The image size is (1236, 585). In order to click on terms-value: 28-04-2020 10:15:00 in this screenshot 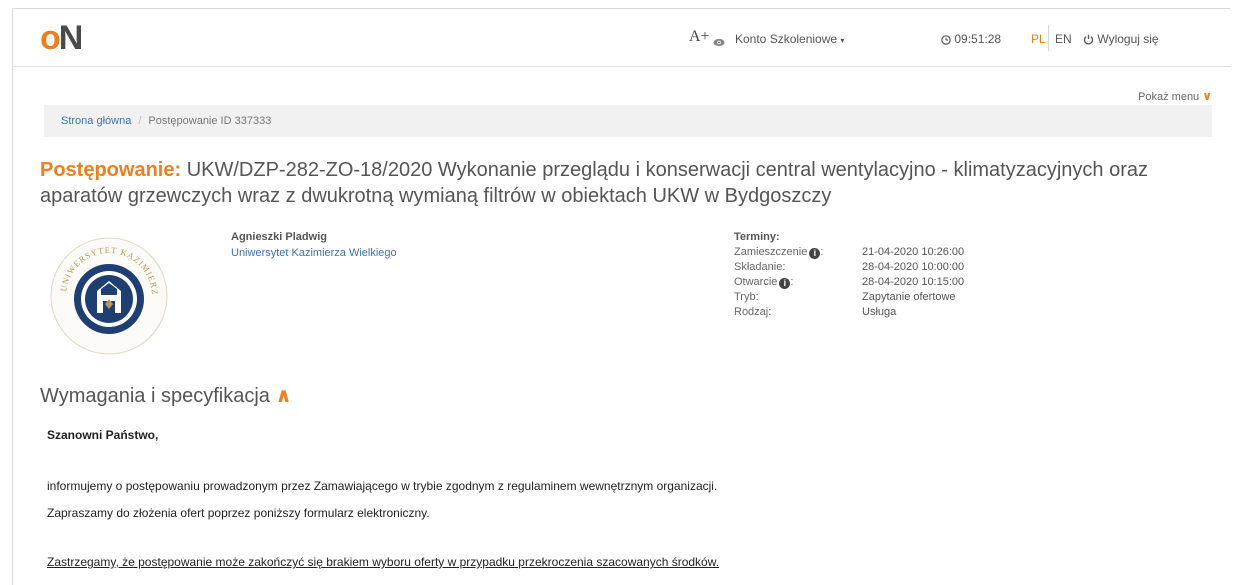, I will do `click(913, 282)`.